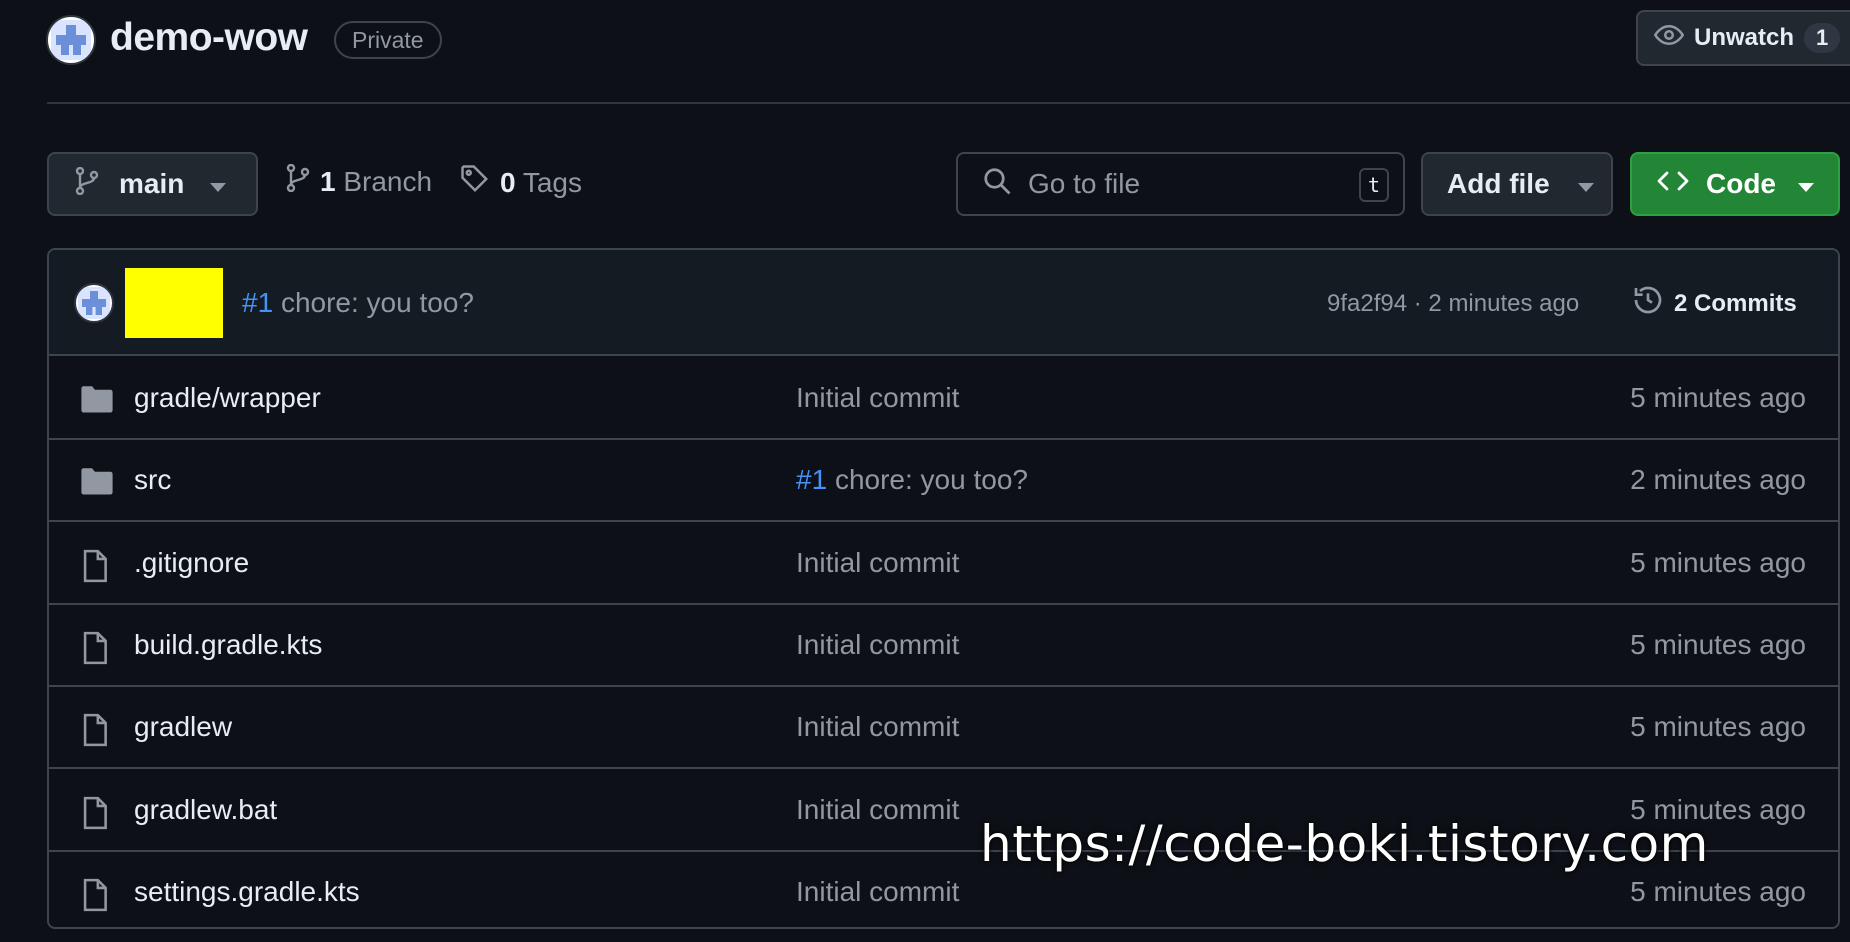 Image resolution: width=1850 pixels, height=942 pixels. What do you see at coordinates (1745, 303) in the screenshot?
I see `commits-label: Commits` at bounding box center [1745, 303].